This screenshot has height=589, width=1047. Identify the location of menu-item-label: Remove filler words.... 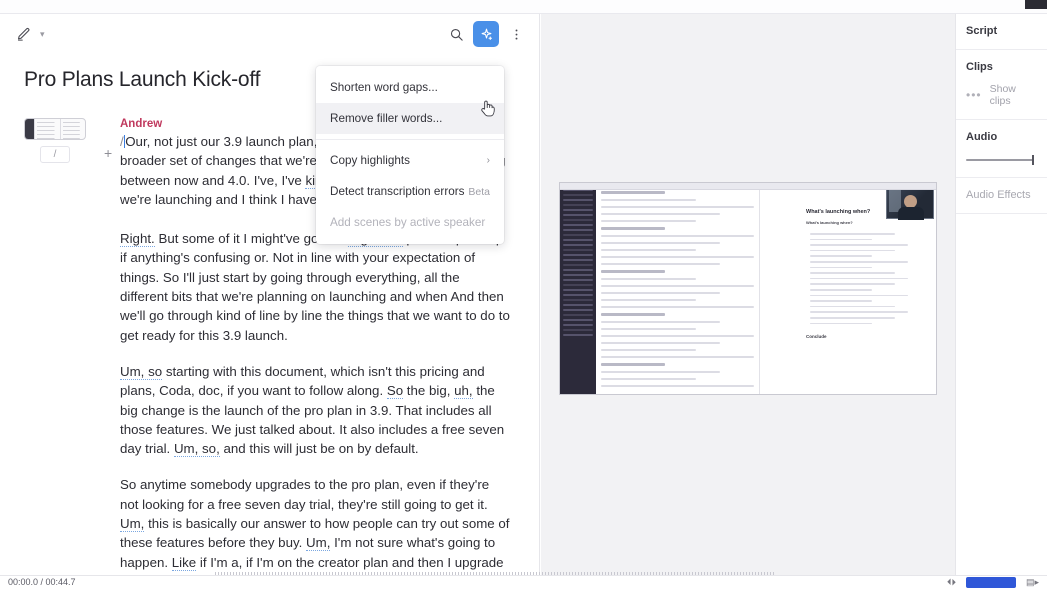
(386, 118).